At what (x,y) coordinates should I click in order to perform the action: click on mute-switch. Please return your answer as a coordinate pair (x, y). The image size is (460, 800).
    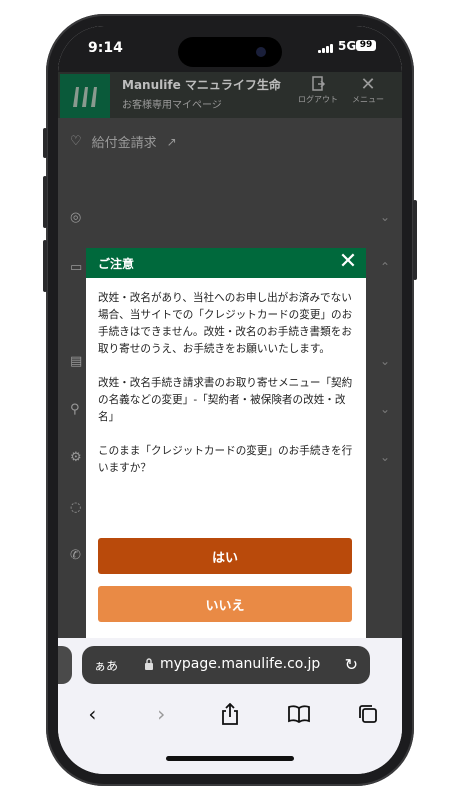
    Looking at the image, I should click on (45, 143).